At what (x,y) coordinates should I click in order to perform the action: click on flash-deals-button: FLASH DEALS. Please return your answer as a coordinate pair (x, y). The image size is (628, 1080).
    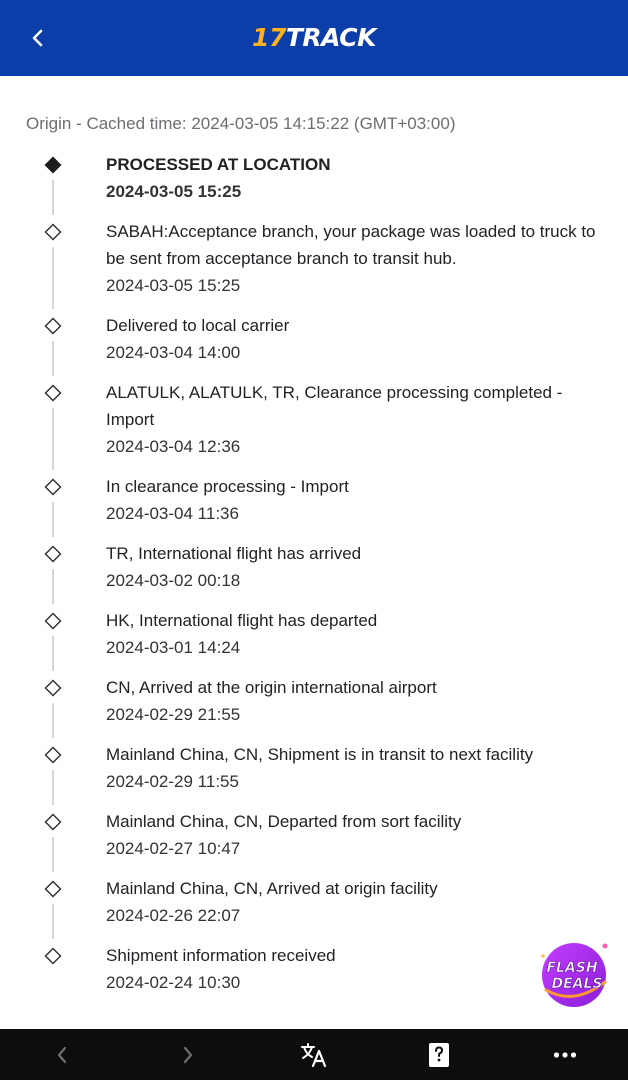
    Looking at the image, I should click on (574, 974).